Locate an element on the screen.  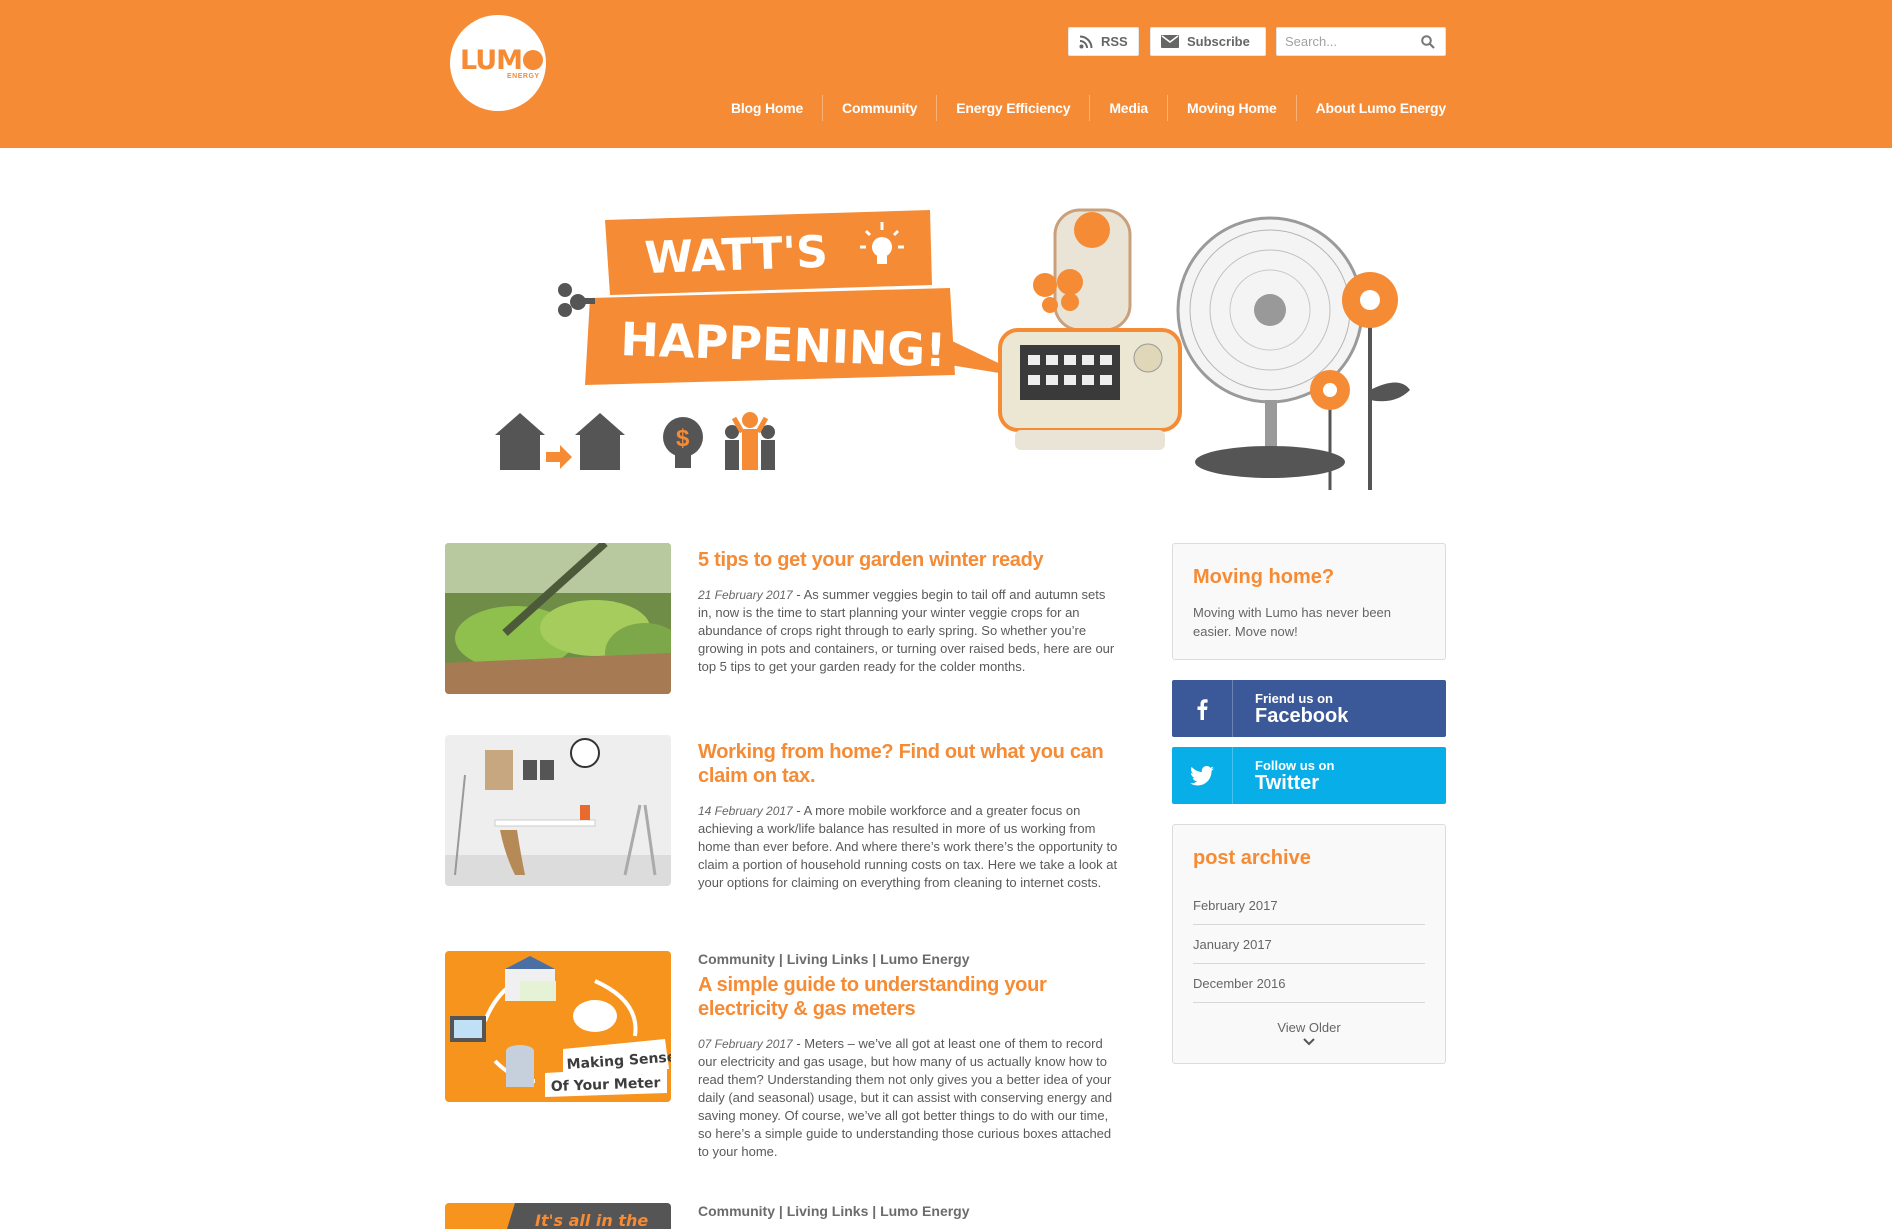
nav-community: Community is located at coordinates (880, 108).